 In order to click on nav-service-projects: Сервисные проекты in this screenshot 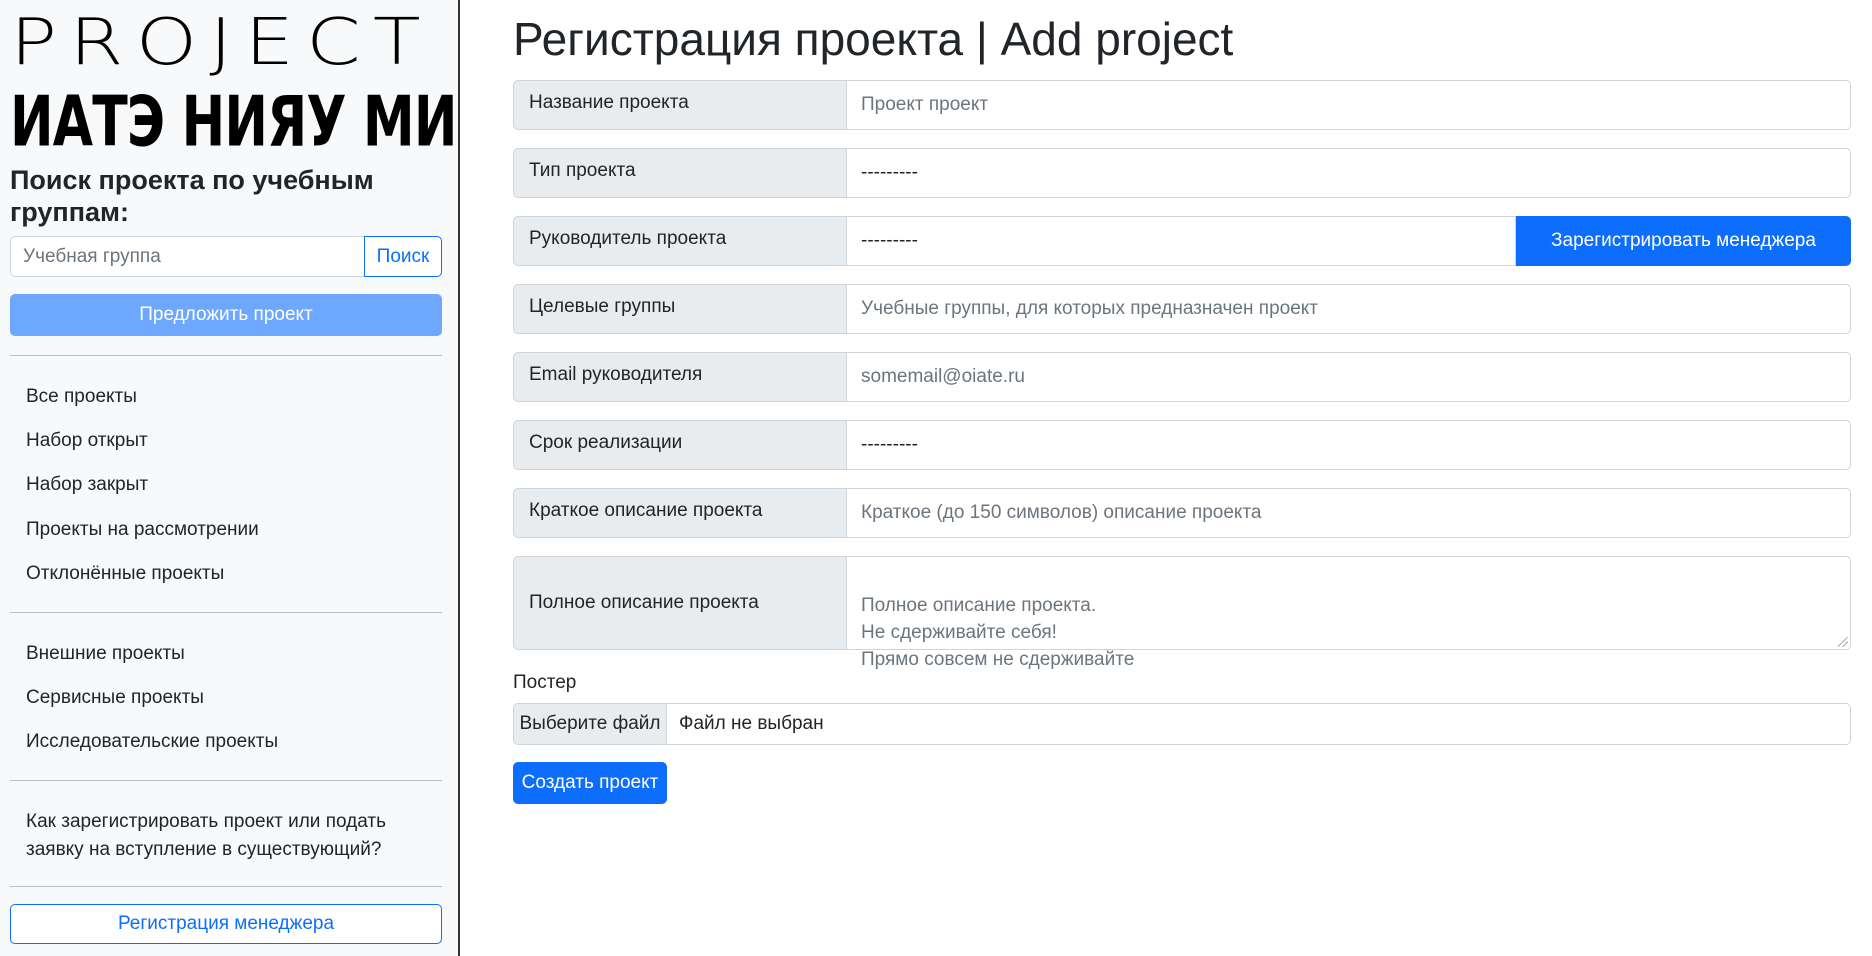, I will do `click(115, 698)`.